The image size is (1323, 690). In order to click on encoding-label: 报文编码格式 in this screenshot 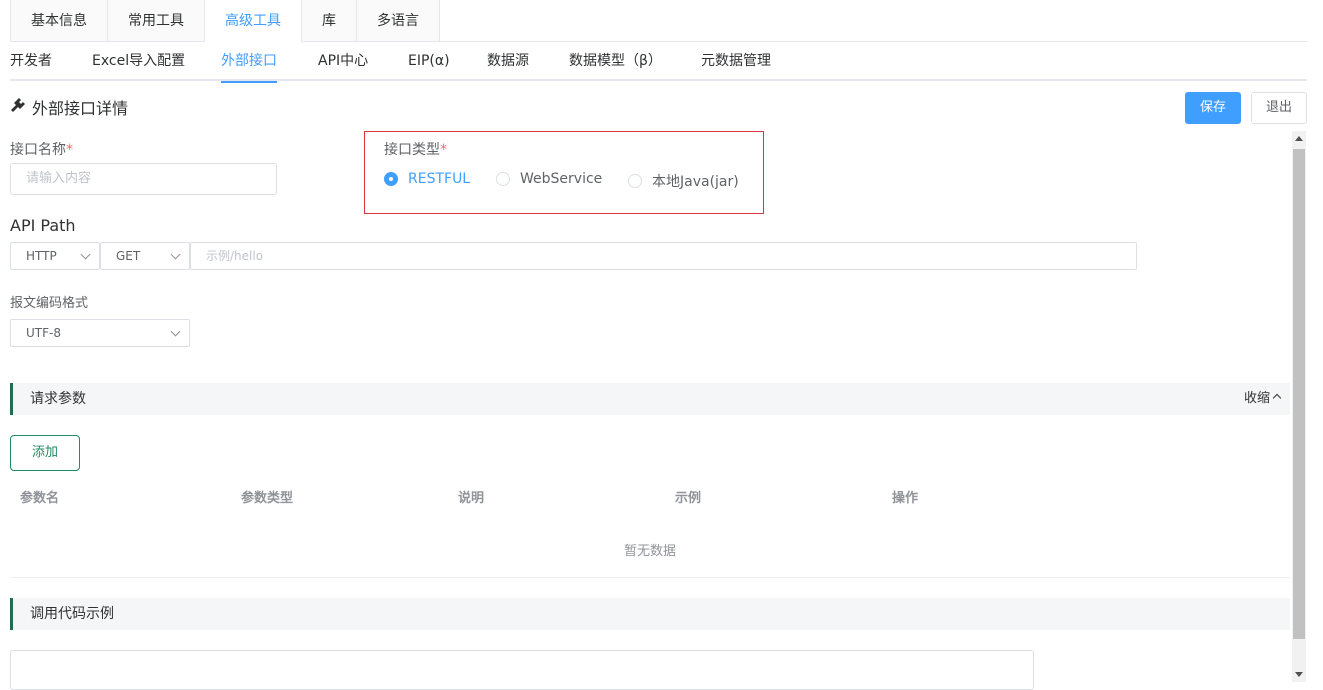, I will do `click(49, 303)`.